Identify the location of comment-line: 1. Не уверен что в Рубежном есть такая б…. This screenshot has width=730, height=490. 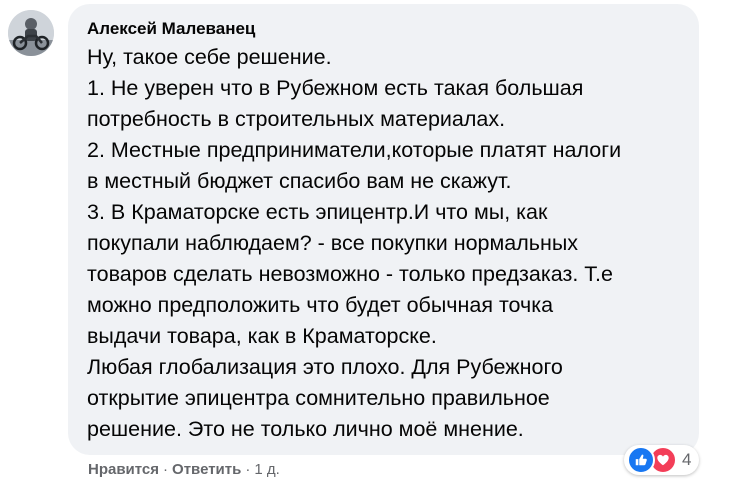
(335, 88).